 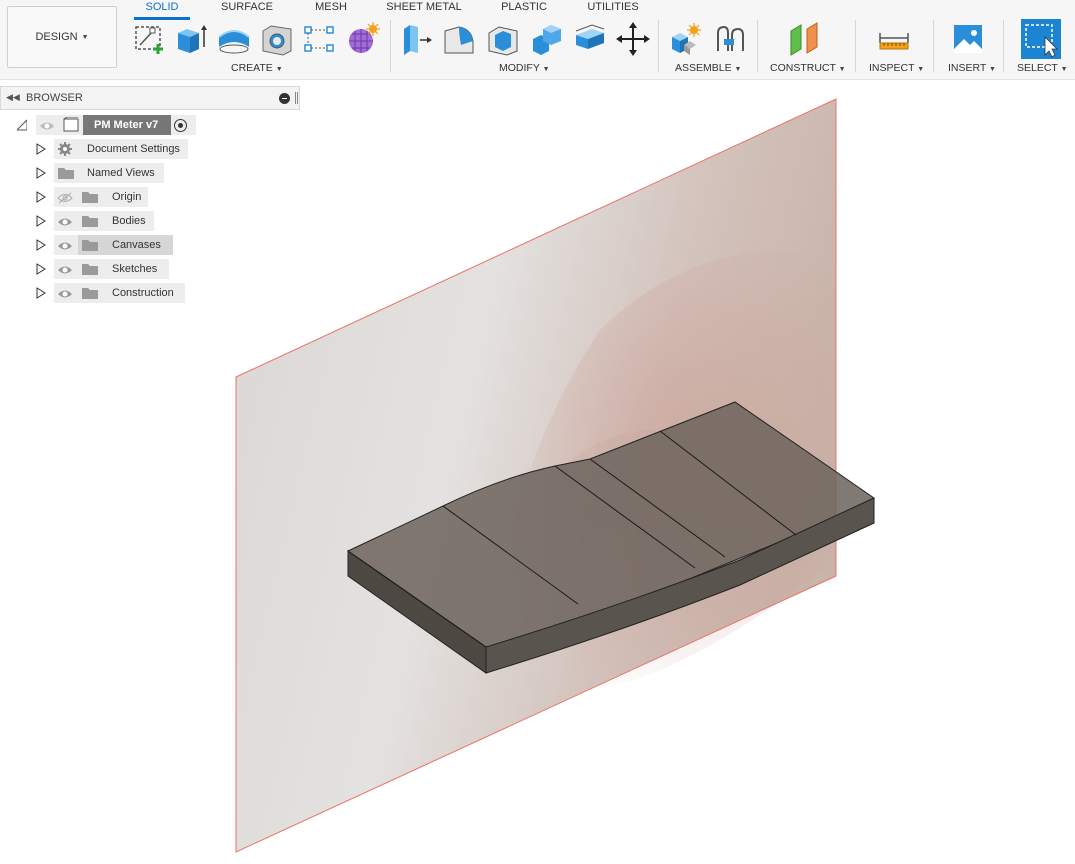 What do you see at coordinates (22, 125) in the screenshot?
I see `expand-collapse-icon` at bounding box center [22, 125].